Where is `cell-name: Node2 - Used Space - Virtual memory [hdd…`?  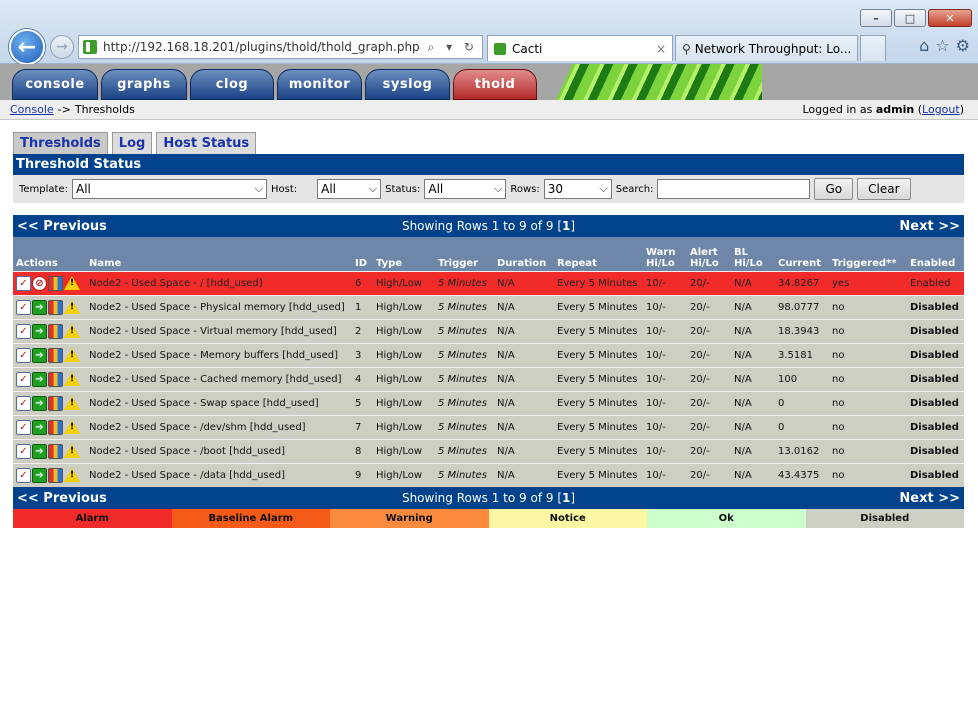 cell-name: Node2 - Used Space - Virtual memory [hdd… is located at coordinates (219, 330).